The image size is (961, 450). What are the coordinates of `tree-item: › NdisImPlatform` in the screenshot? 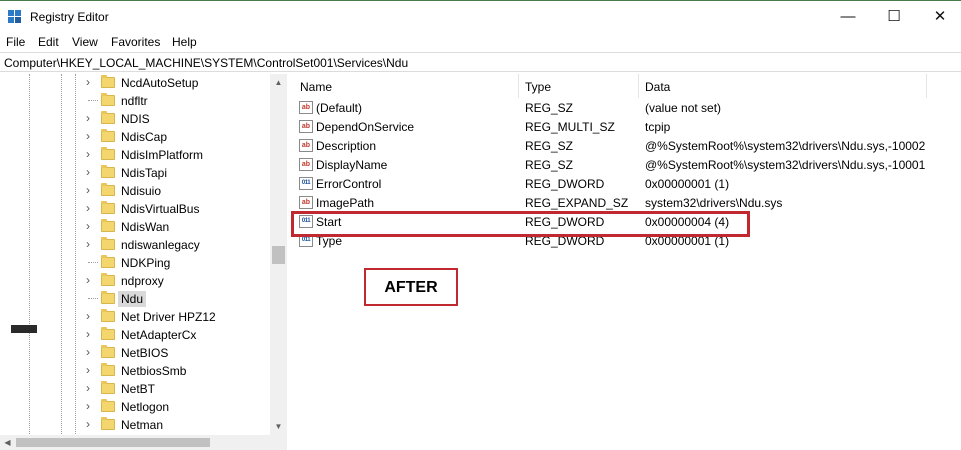 It's located at (181, 155).